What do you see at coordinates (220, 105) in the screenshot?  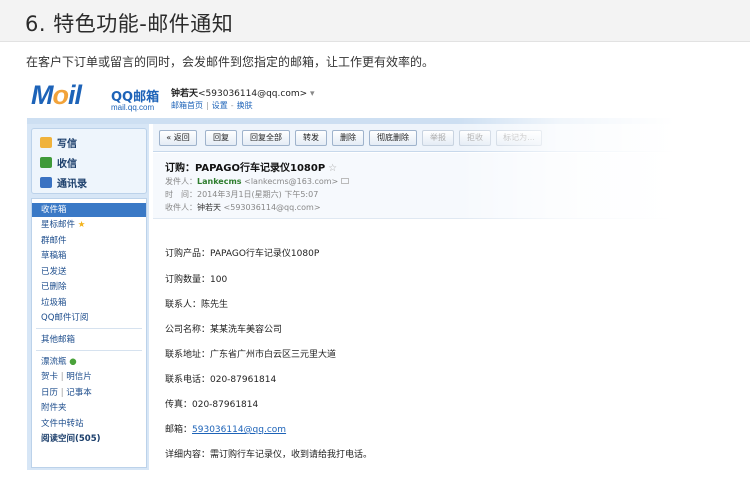 I see `link-settings: 设置` at bounding box center [220, 105].